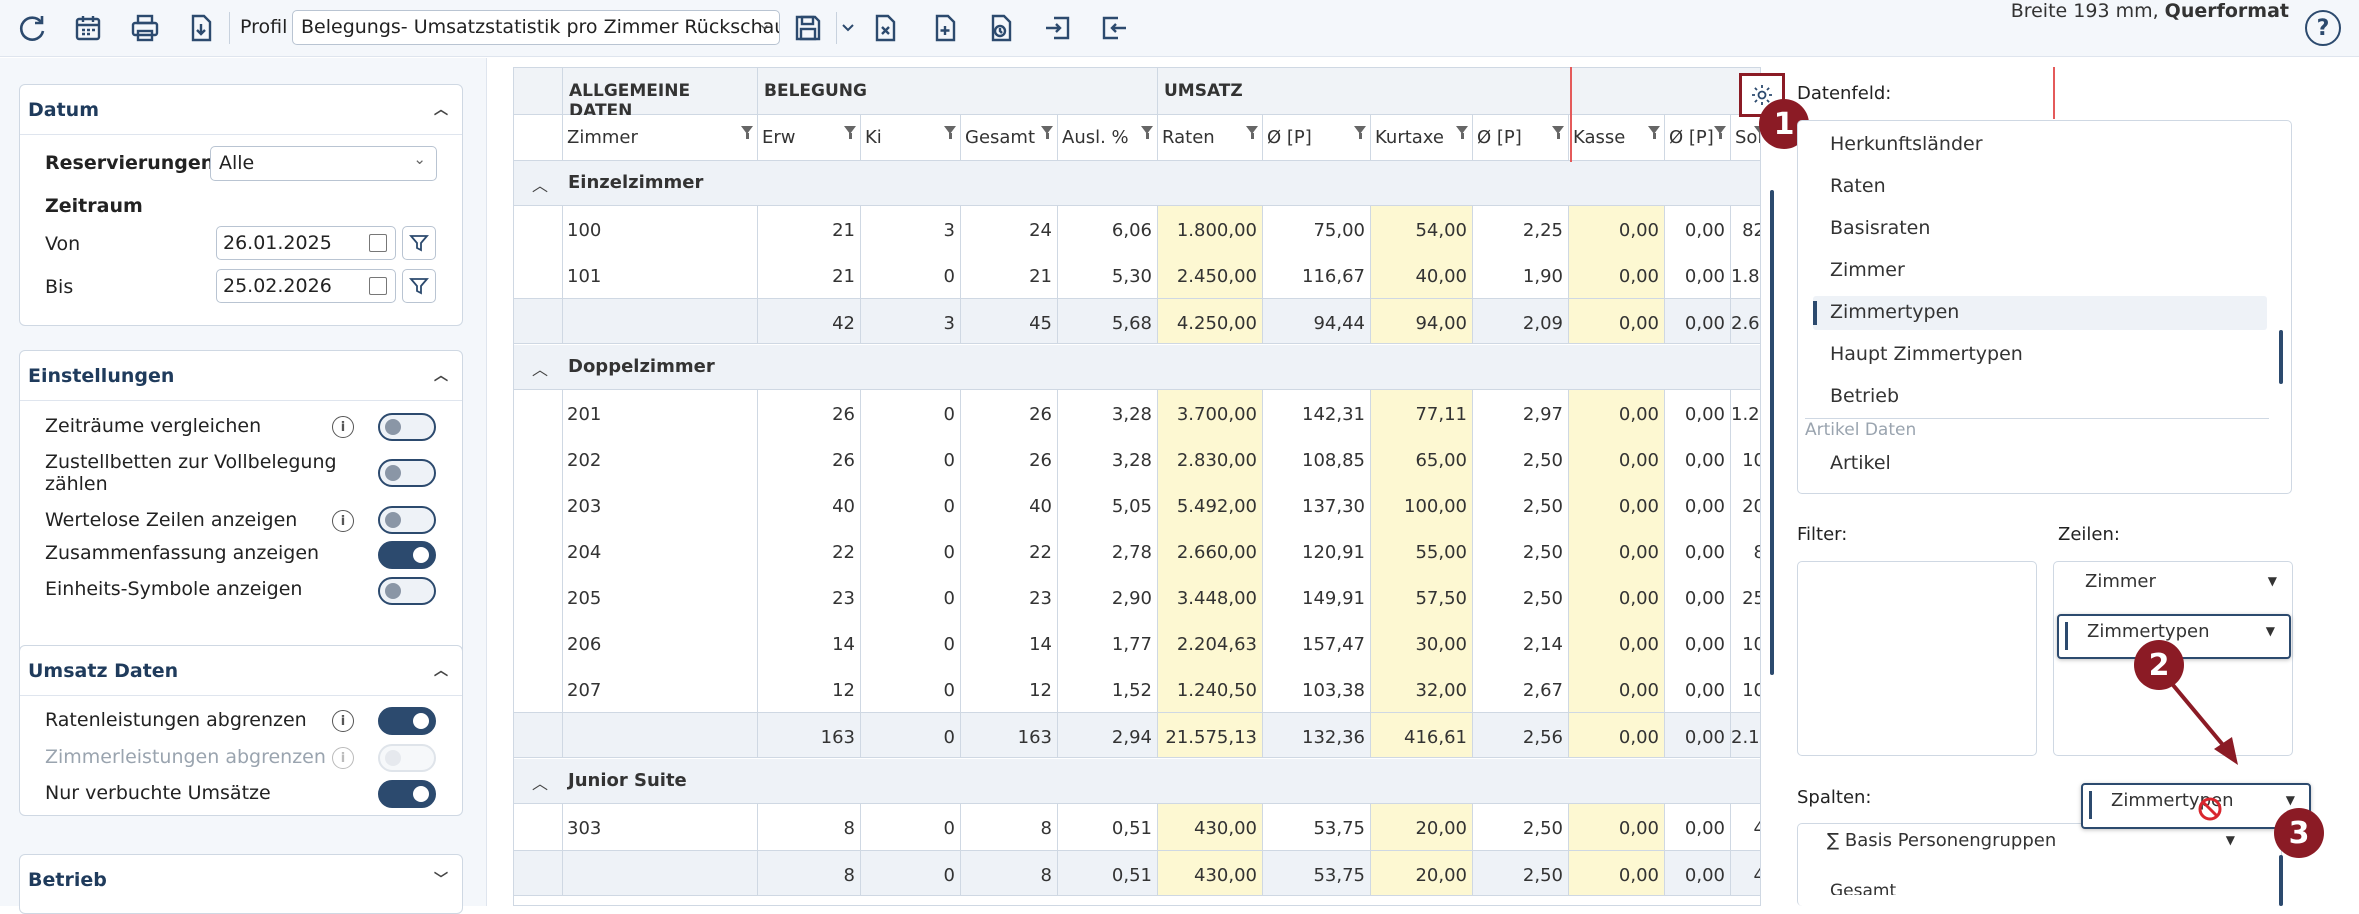 The height and width of the screenshot is (914, 2359). What do you see at coordinates (419, 243) in the screenshot?
I see `von-filter-button` at bounding box center [419, 243].